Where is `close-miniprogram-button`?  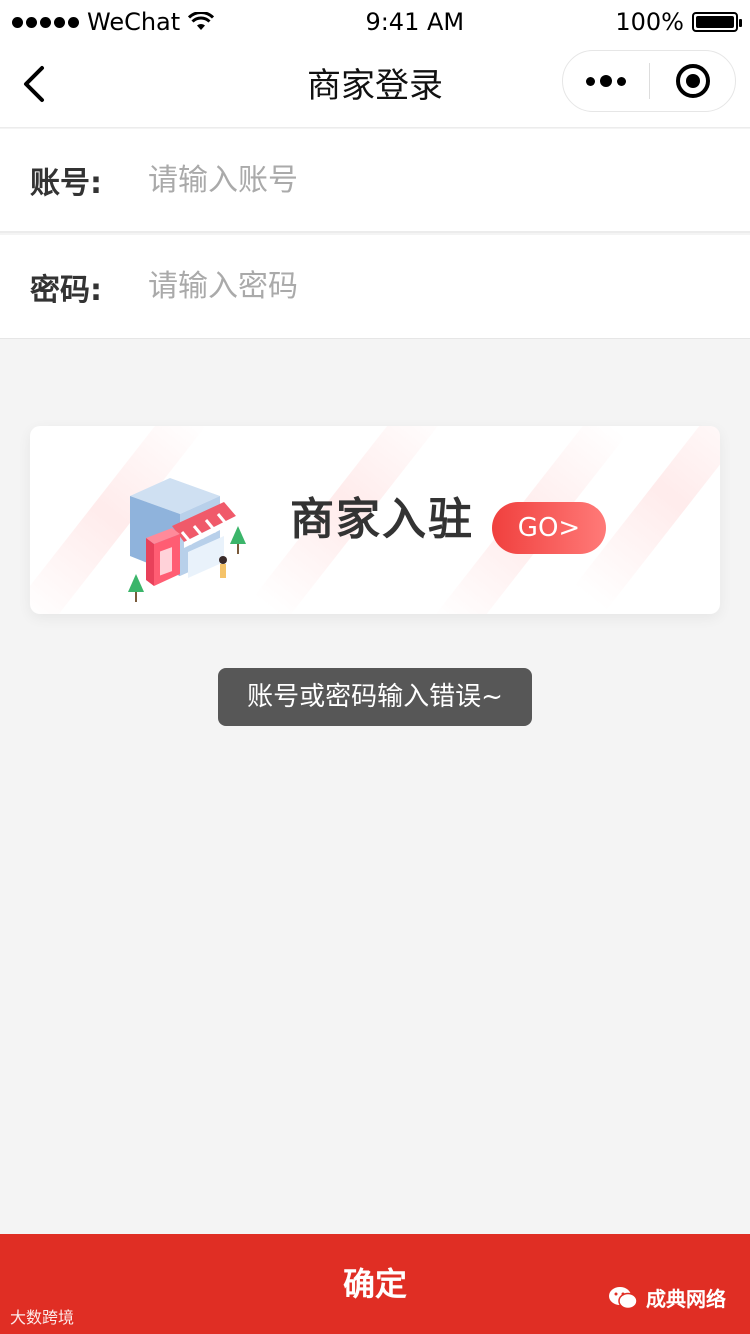 close-miniprogram-button is located at coordinates (692, 81).